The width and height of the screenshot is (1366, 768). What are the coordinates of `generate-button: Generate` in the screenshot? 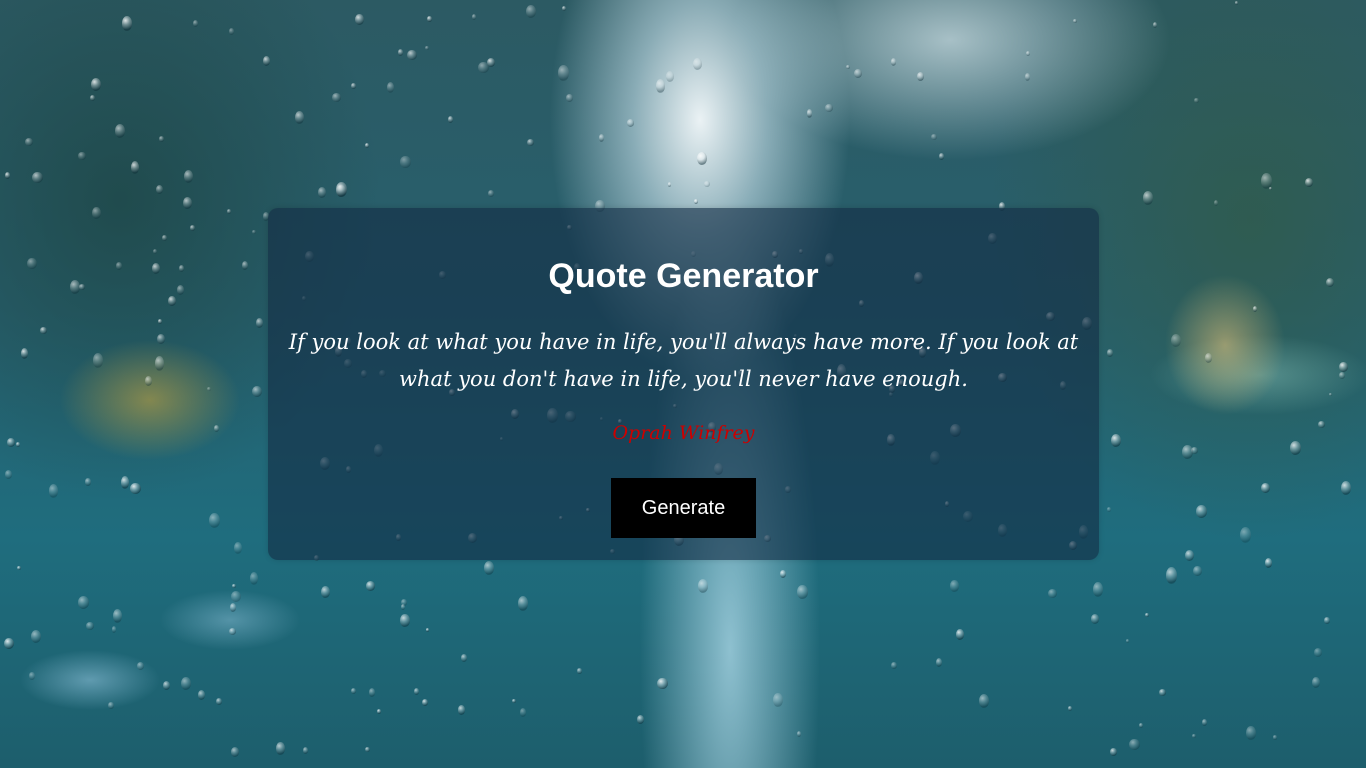 It's located at (683, 508).